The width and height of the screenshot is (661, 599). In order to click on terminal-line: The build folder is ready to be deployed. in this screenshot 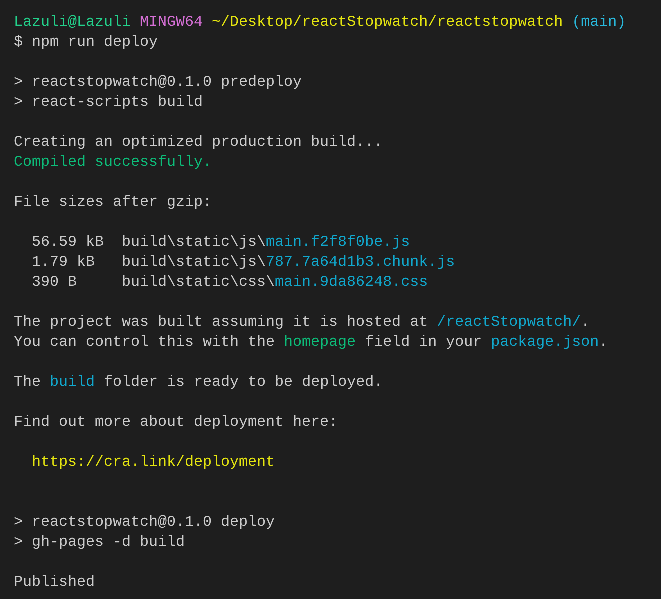, I will do `click(199, 383)`.